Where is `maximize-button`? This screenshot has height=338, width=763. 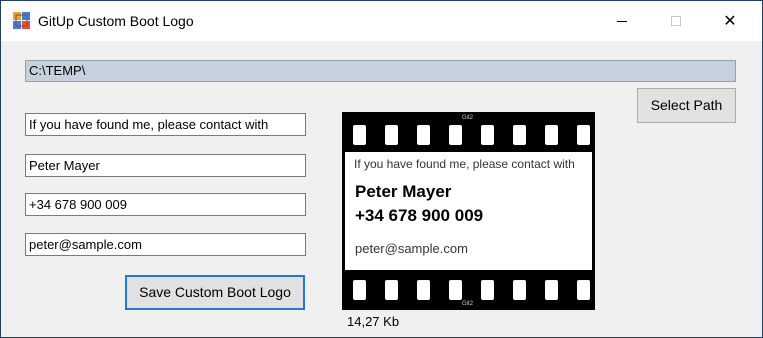
maximize-button is located at coordinates (676, 21).